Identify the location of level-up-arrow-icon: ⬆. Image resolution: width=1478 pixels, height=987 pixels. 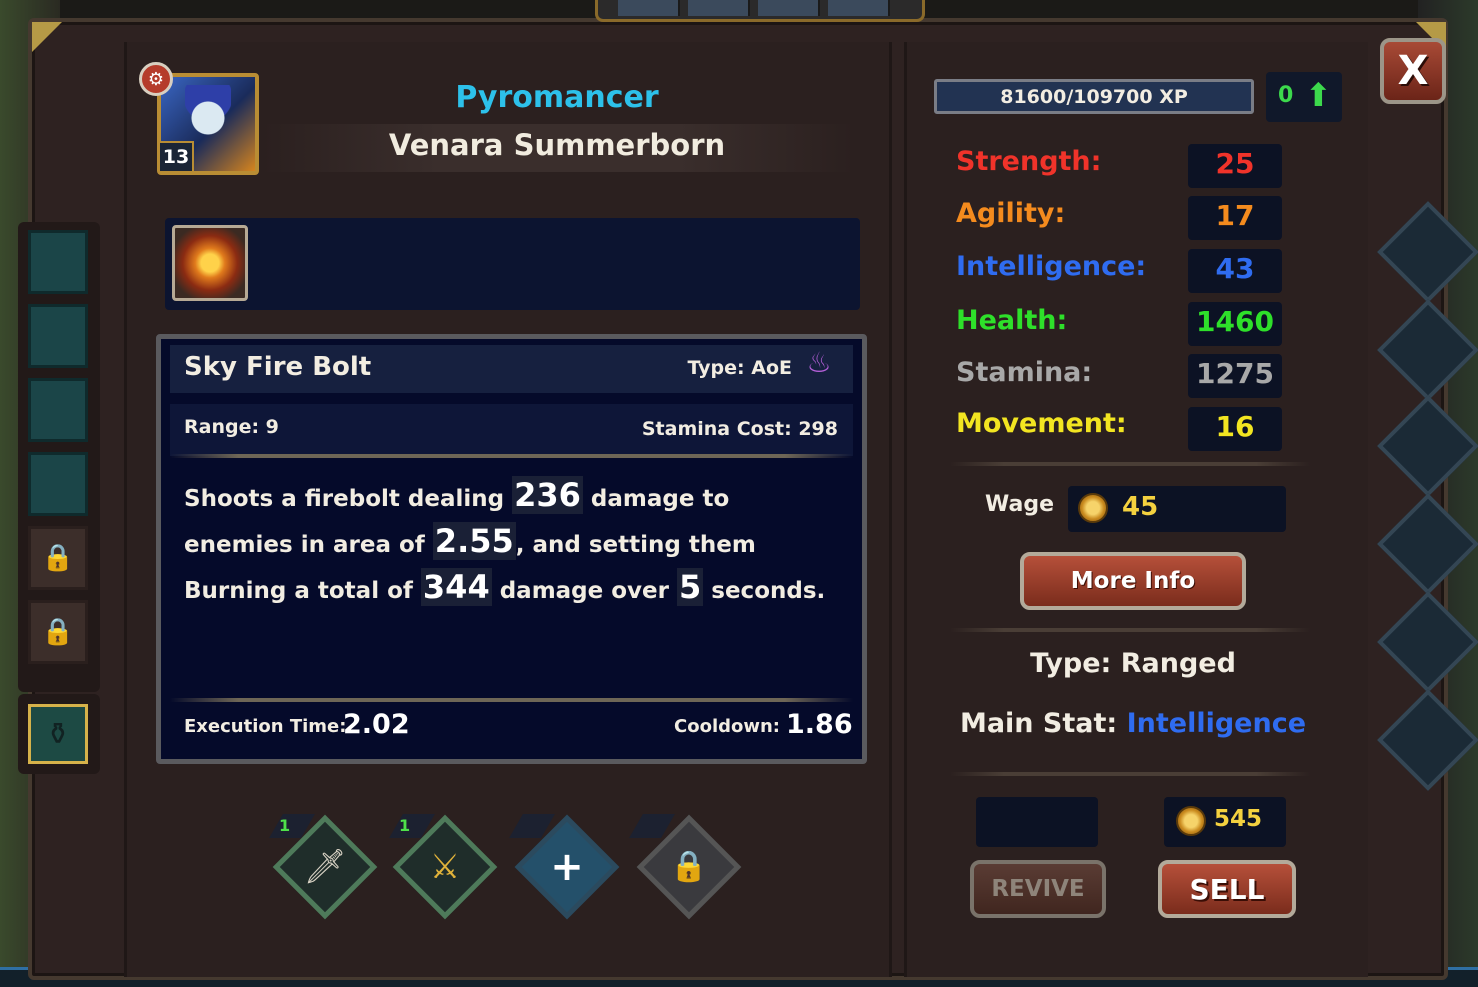
(1318, 95).